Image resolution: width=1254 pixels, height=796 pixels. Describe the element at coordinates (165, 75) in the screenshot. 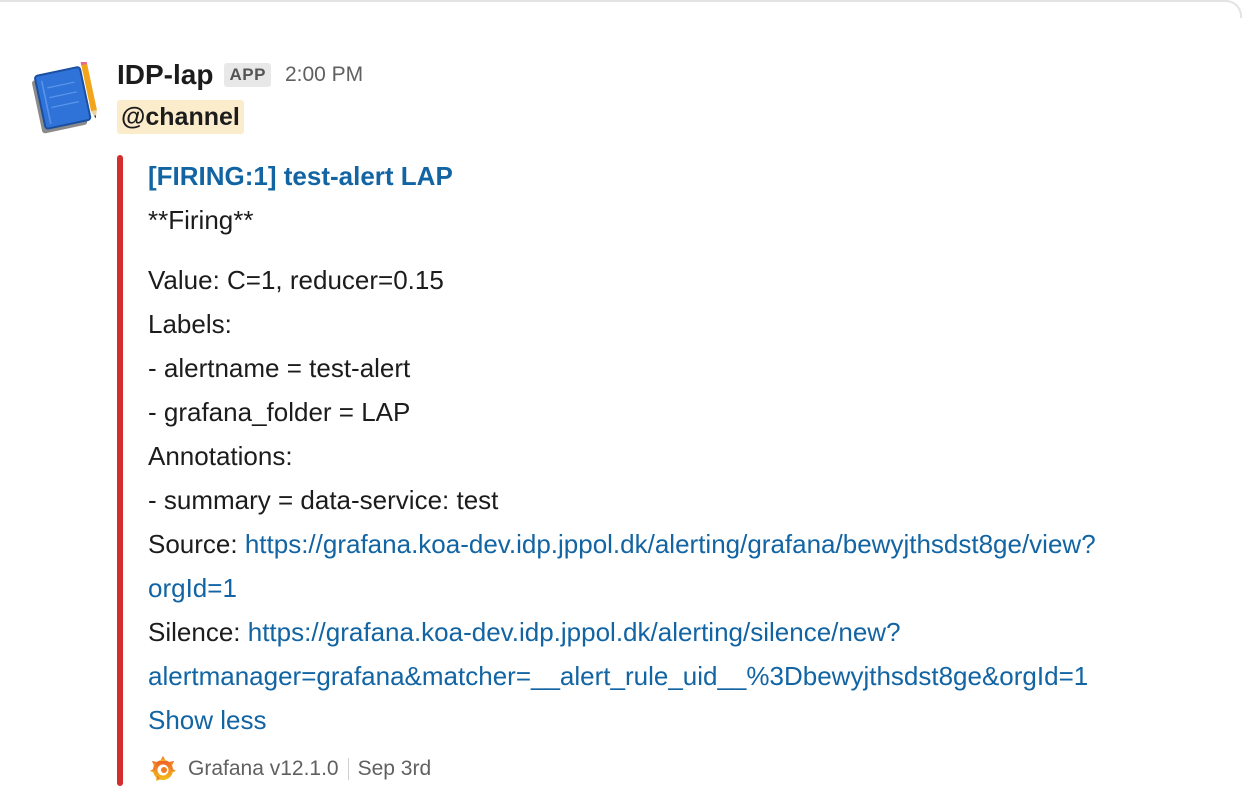

I see `sender-name: IDP-lap` at that location.